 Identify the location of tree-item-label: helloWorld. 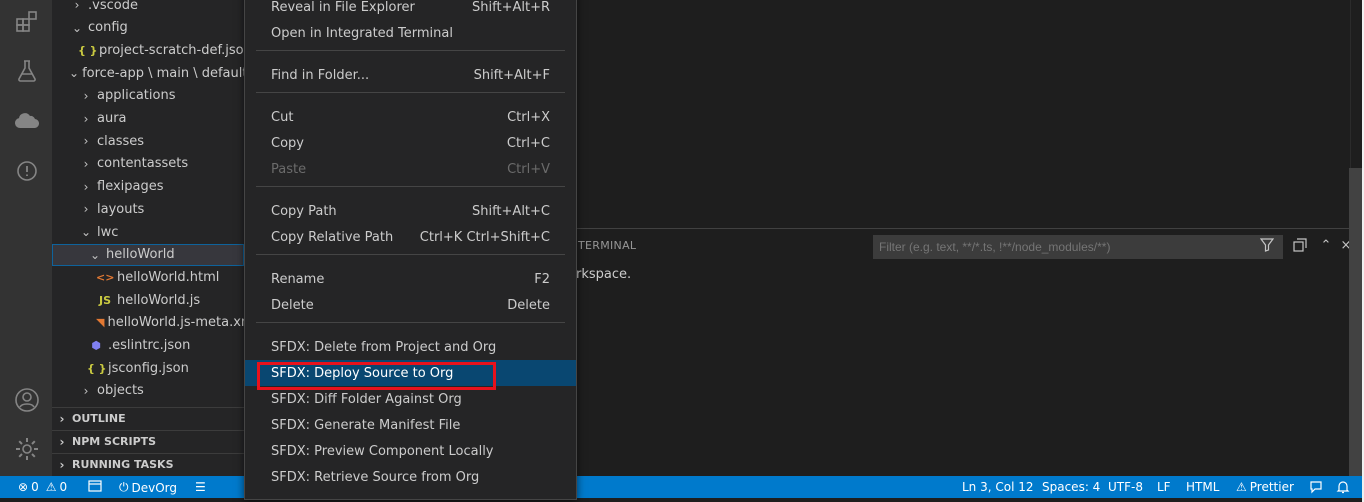
(140, 255).